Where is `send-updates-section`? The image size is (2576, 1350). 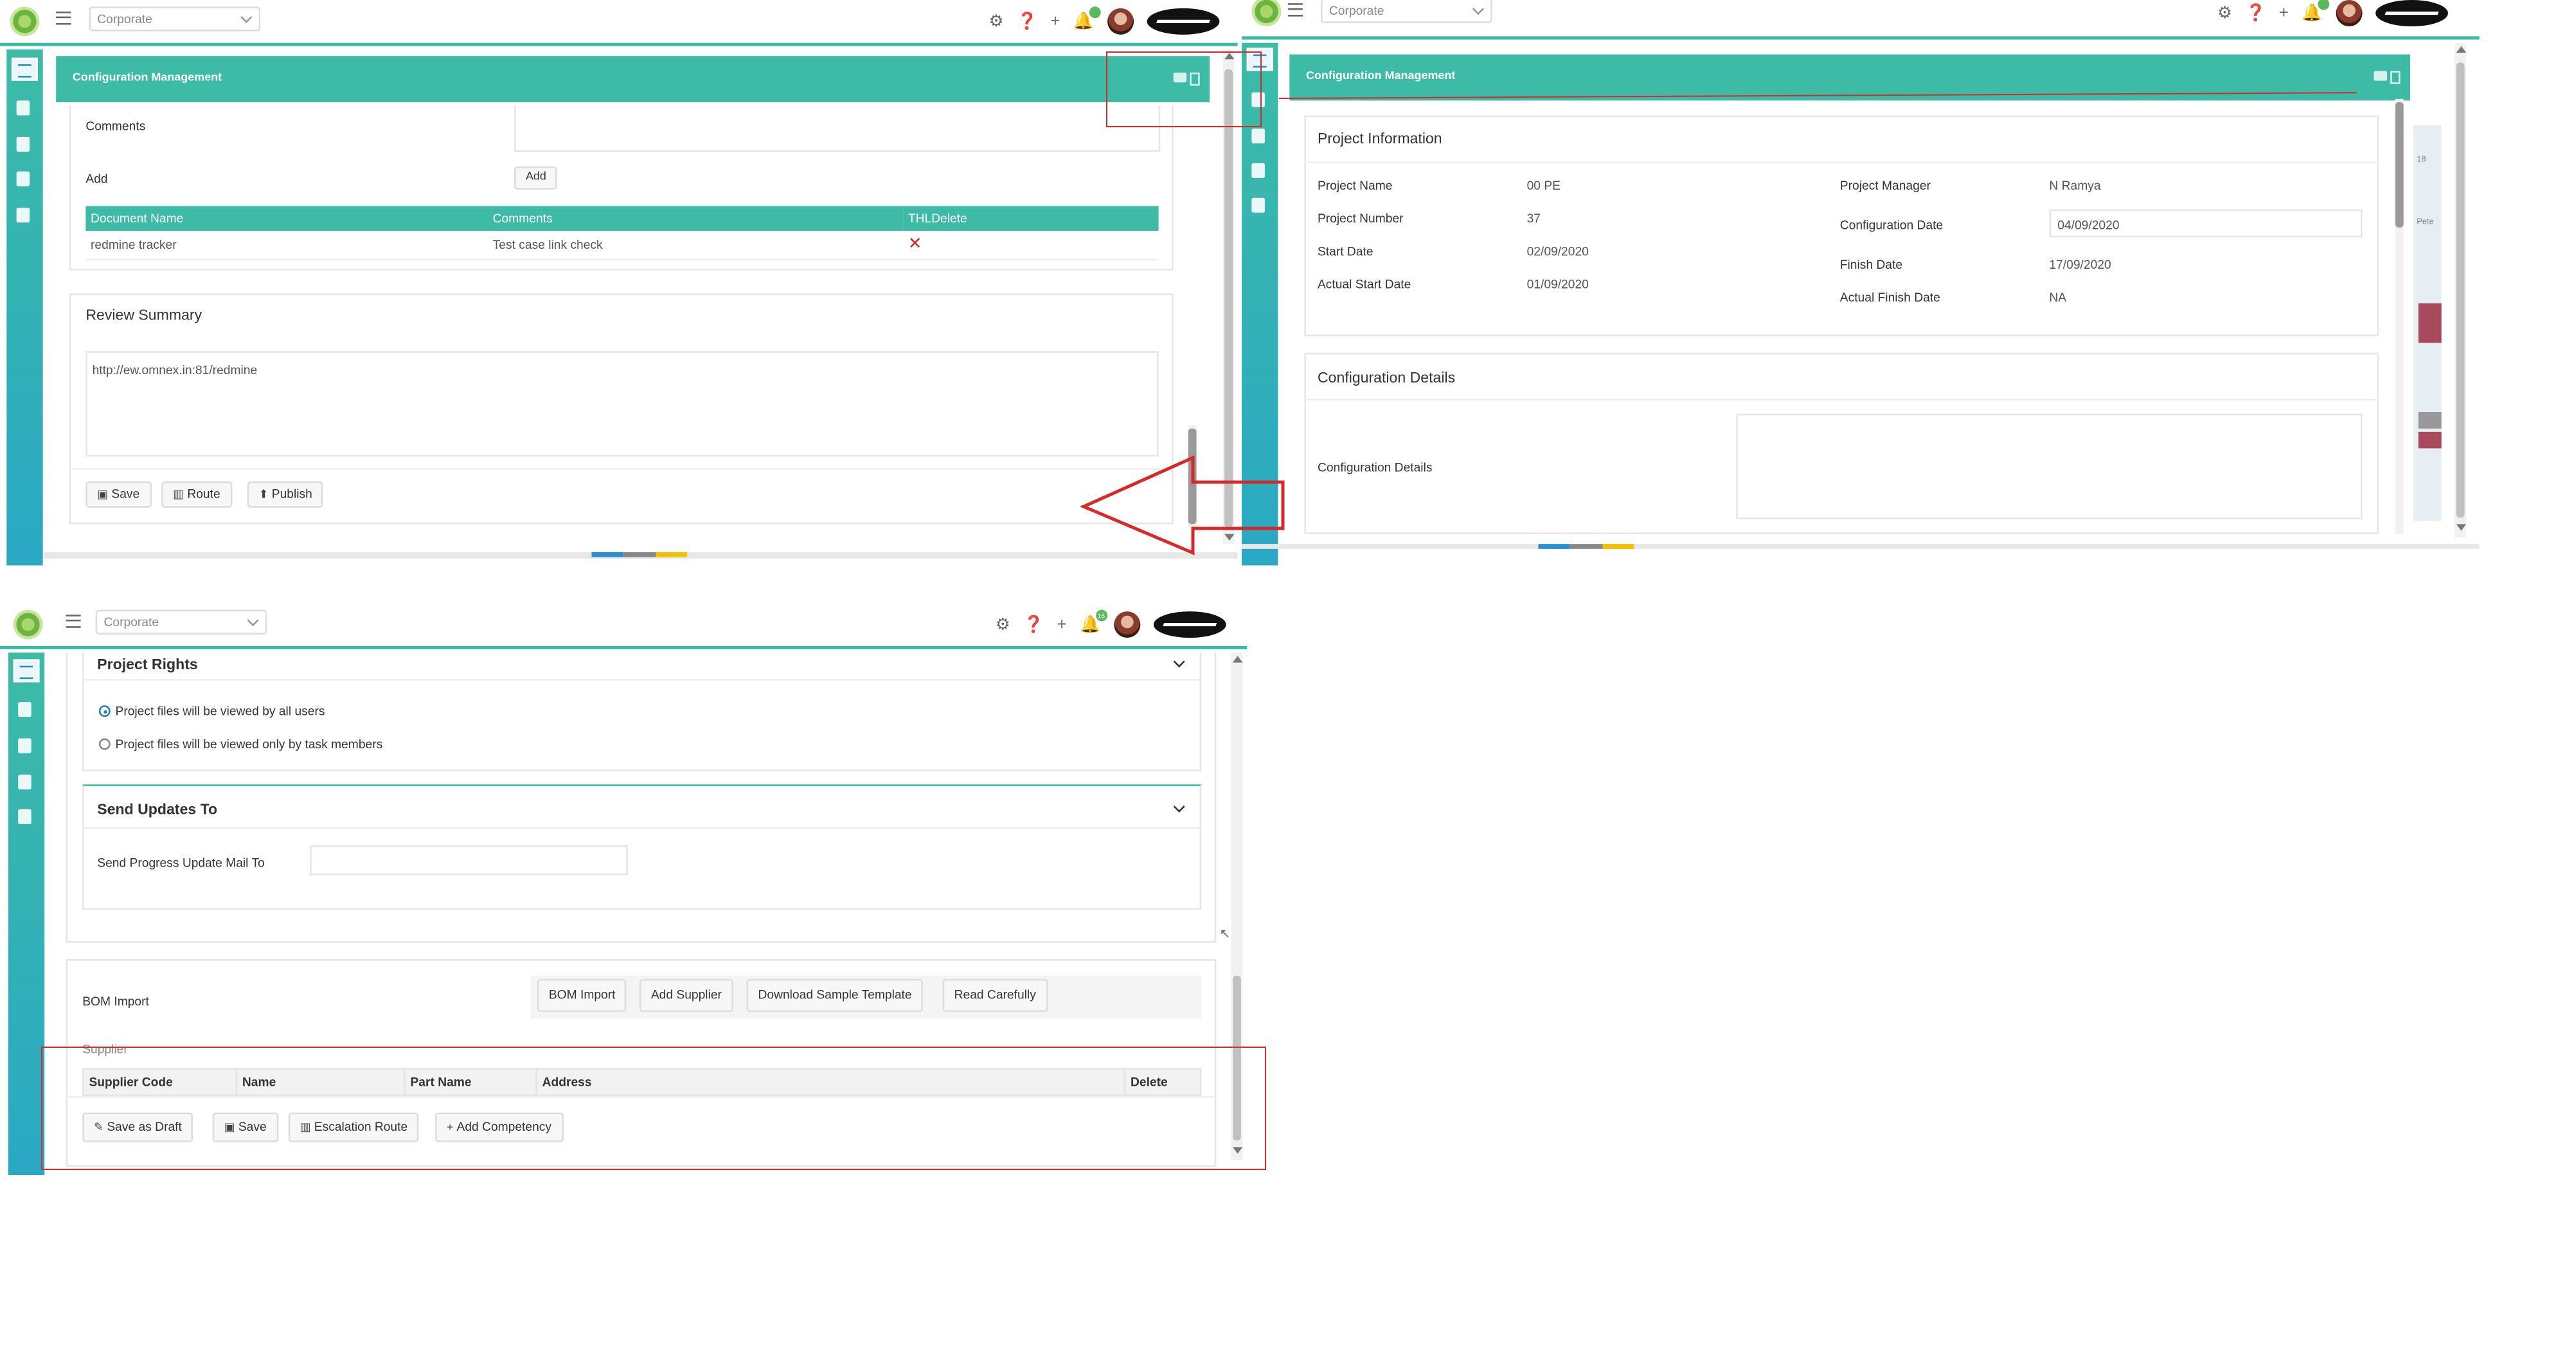
send-updates-section is located at coordinates (642, 847).